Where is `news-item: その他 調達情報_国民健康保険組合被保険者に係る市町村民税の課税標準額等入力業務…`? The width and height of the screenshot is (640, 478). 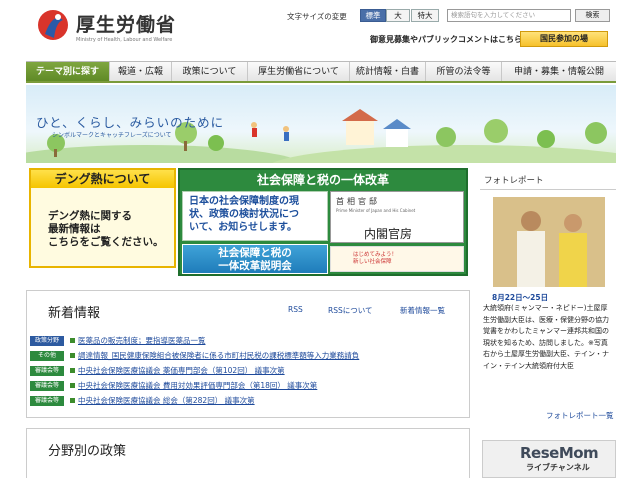 news-item: その他 調達情報_国民健康保険組合被保険者に係る市町村民税の課税標準額等入力業務… is located at coordinates (194, 355).